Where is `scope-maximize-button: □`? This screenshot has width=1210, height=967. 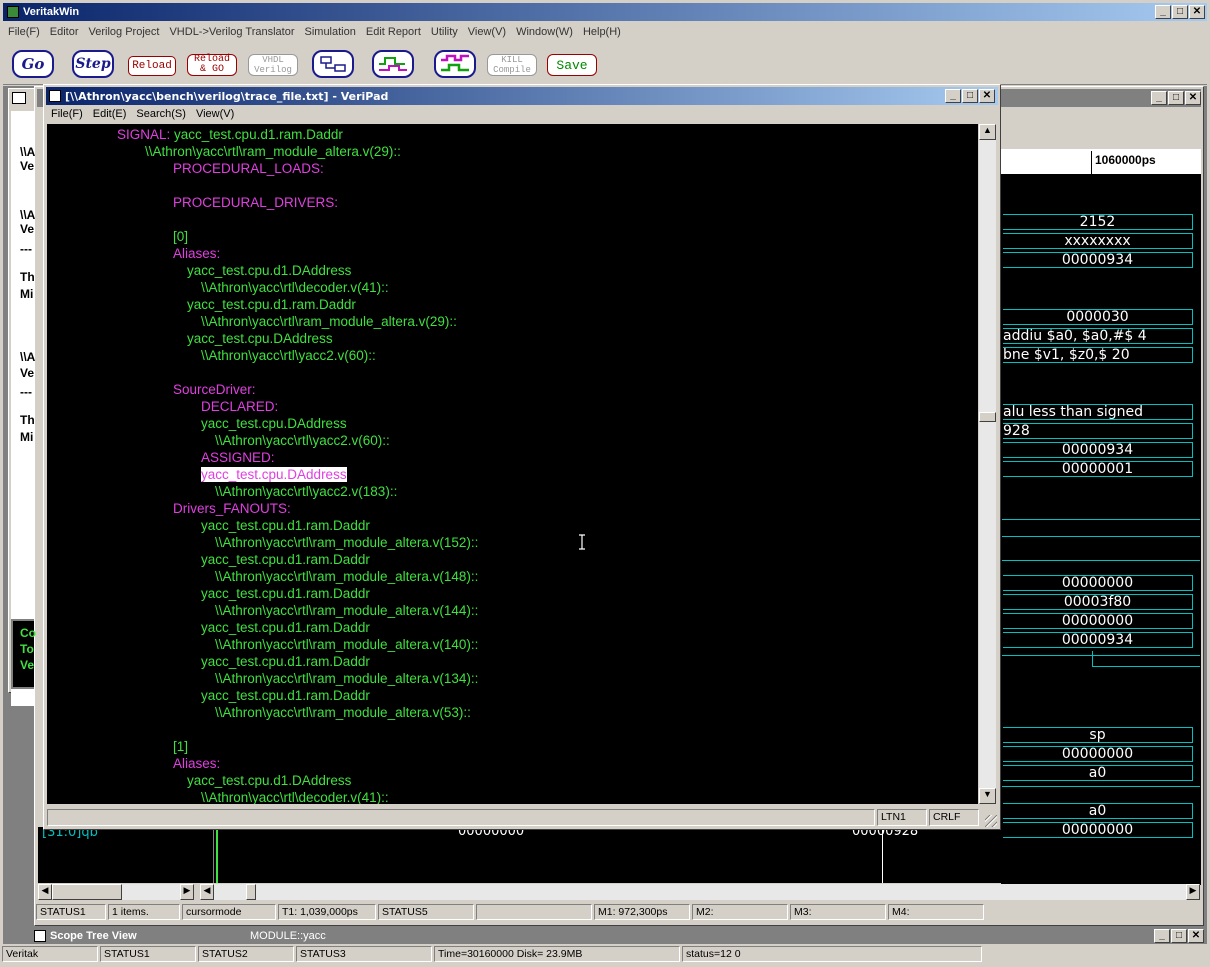
scope-maximize-button: □ is located at coordinates (1179, 936).